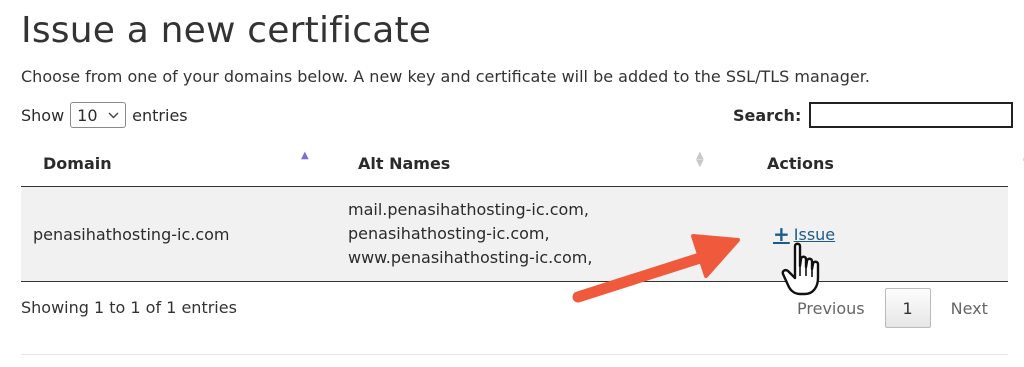  I want to click on column-header-alt-names: Alt Names ▲ ▼, so click(546, 163).